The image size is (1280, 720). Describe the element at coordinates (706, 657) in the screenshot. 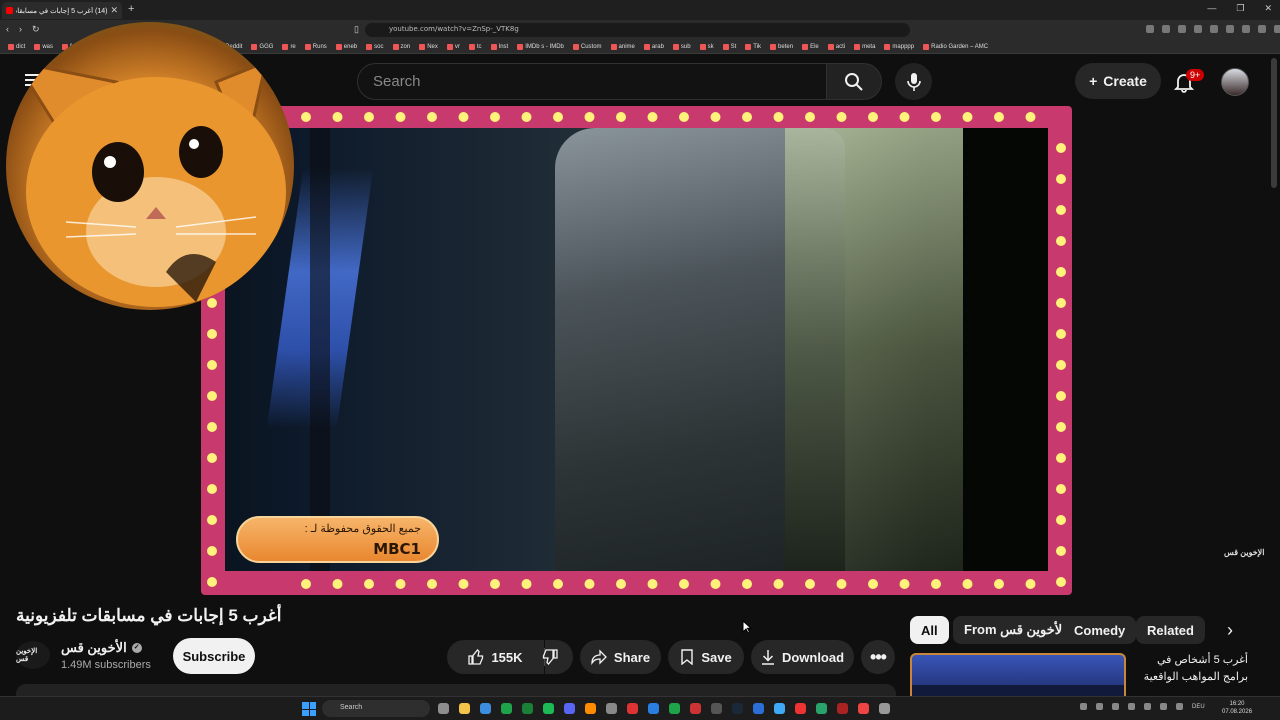

I see `save-button: Save` at that location.